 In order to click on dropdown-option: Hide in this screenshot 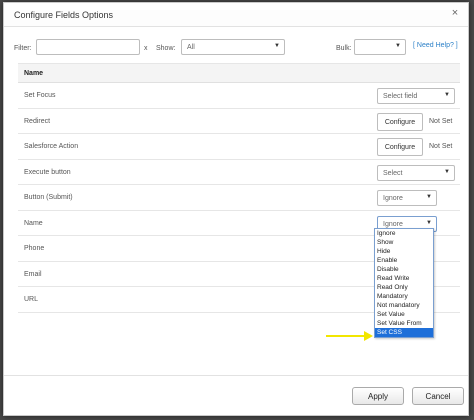, I will do `click(404, 251)`.